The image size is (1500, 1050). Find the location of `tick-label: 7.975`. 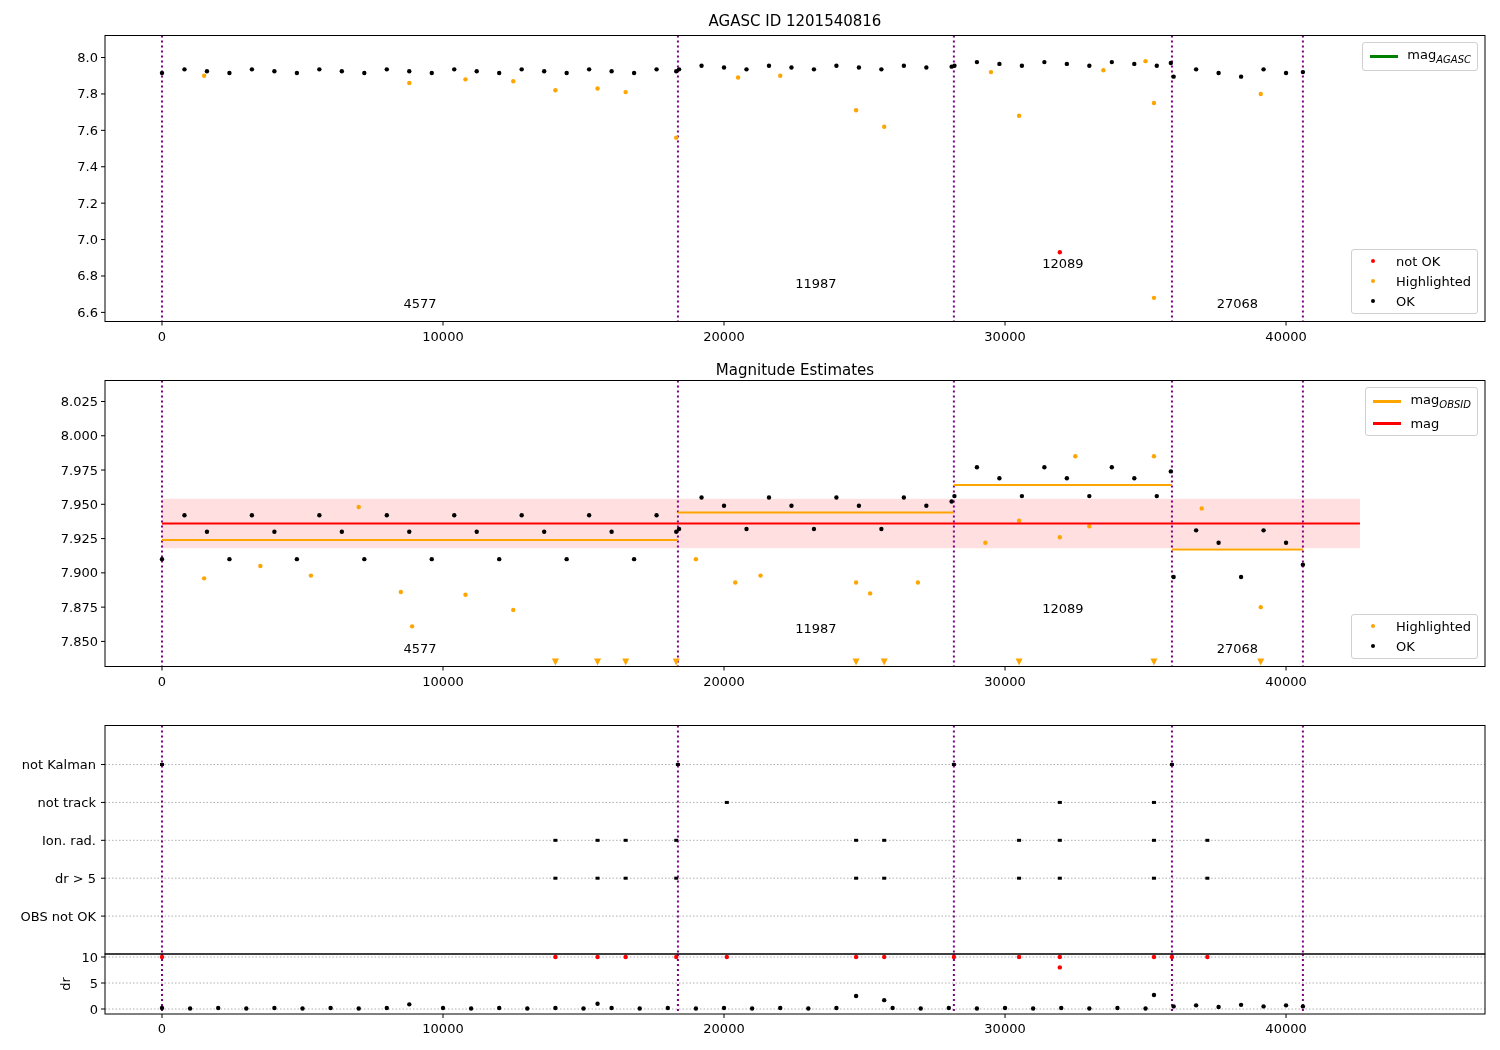

tick-label: 7.975 is located at coordinates (79, 470).